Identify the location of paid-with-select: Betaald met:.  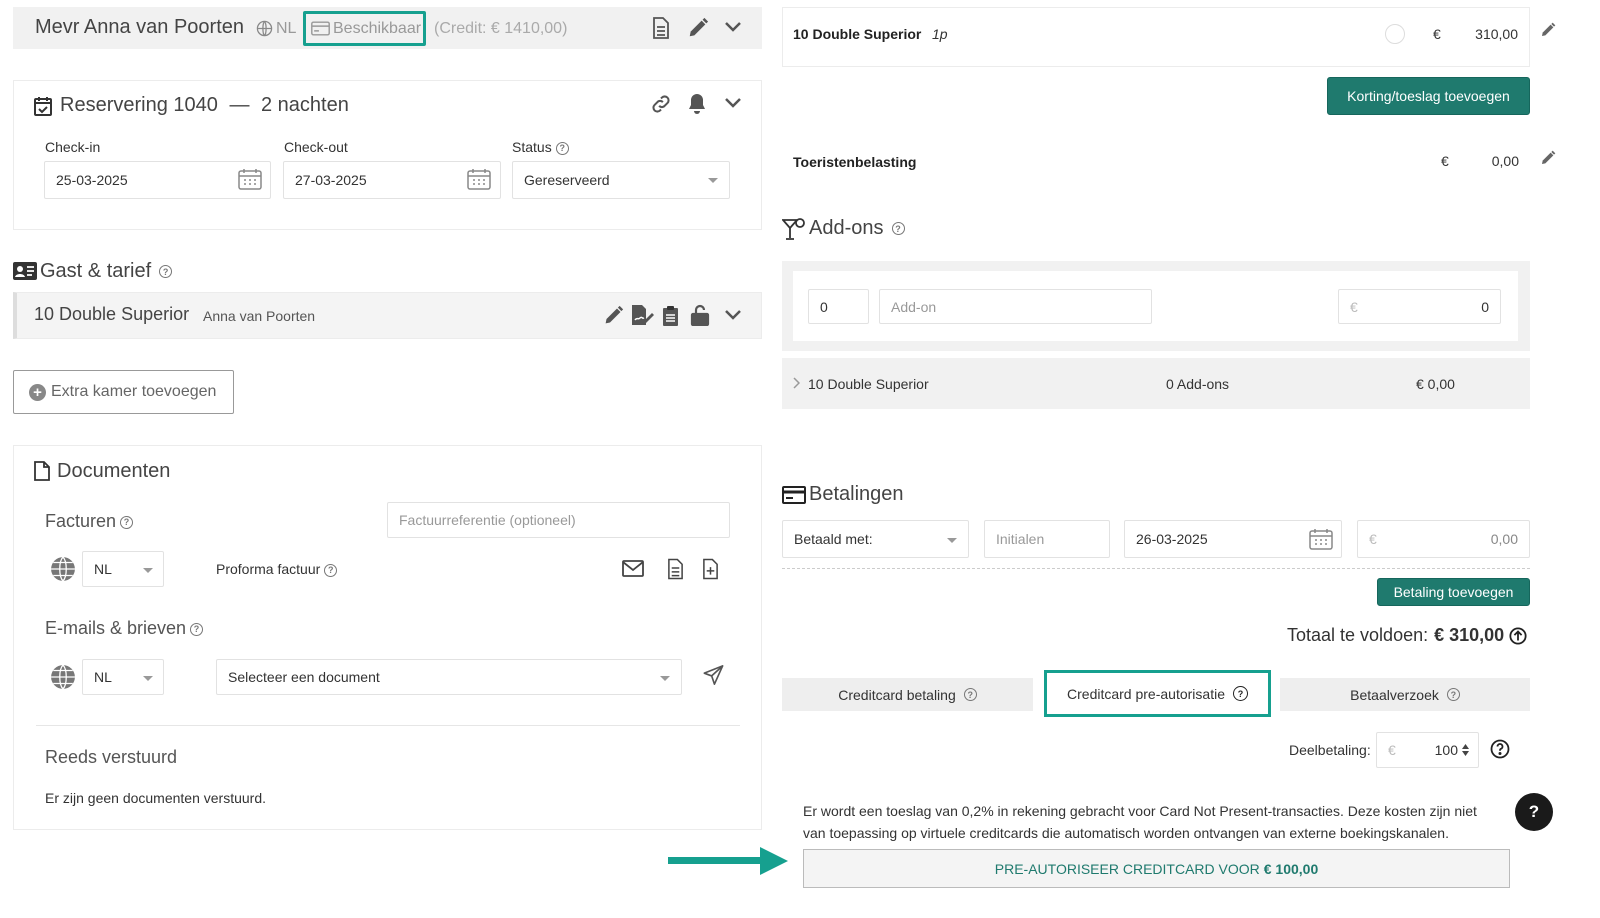
(875, 539).